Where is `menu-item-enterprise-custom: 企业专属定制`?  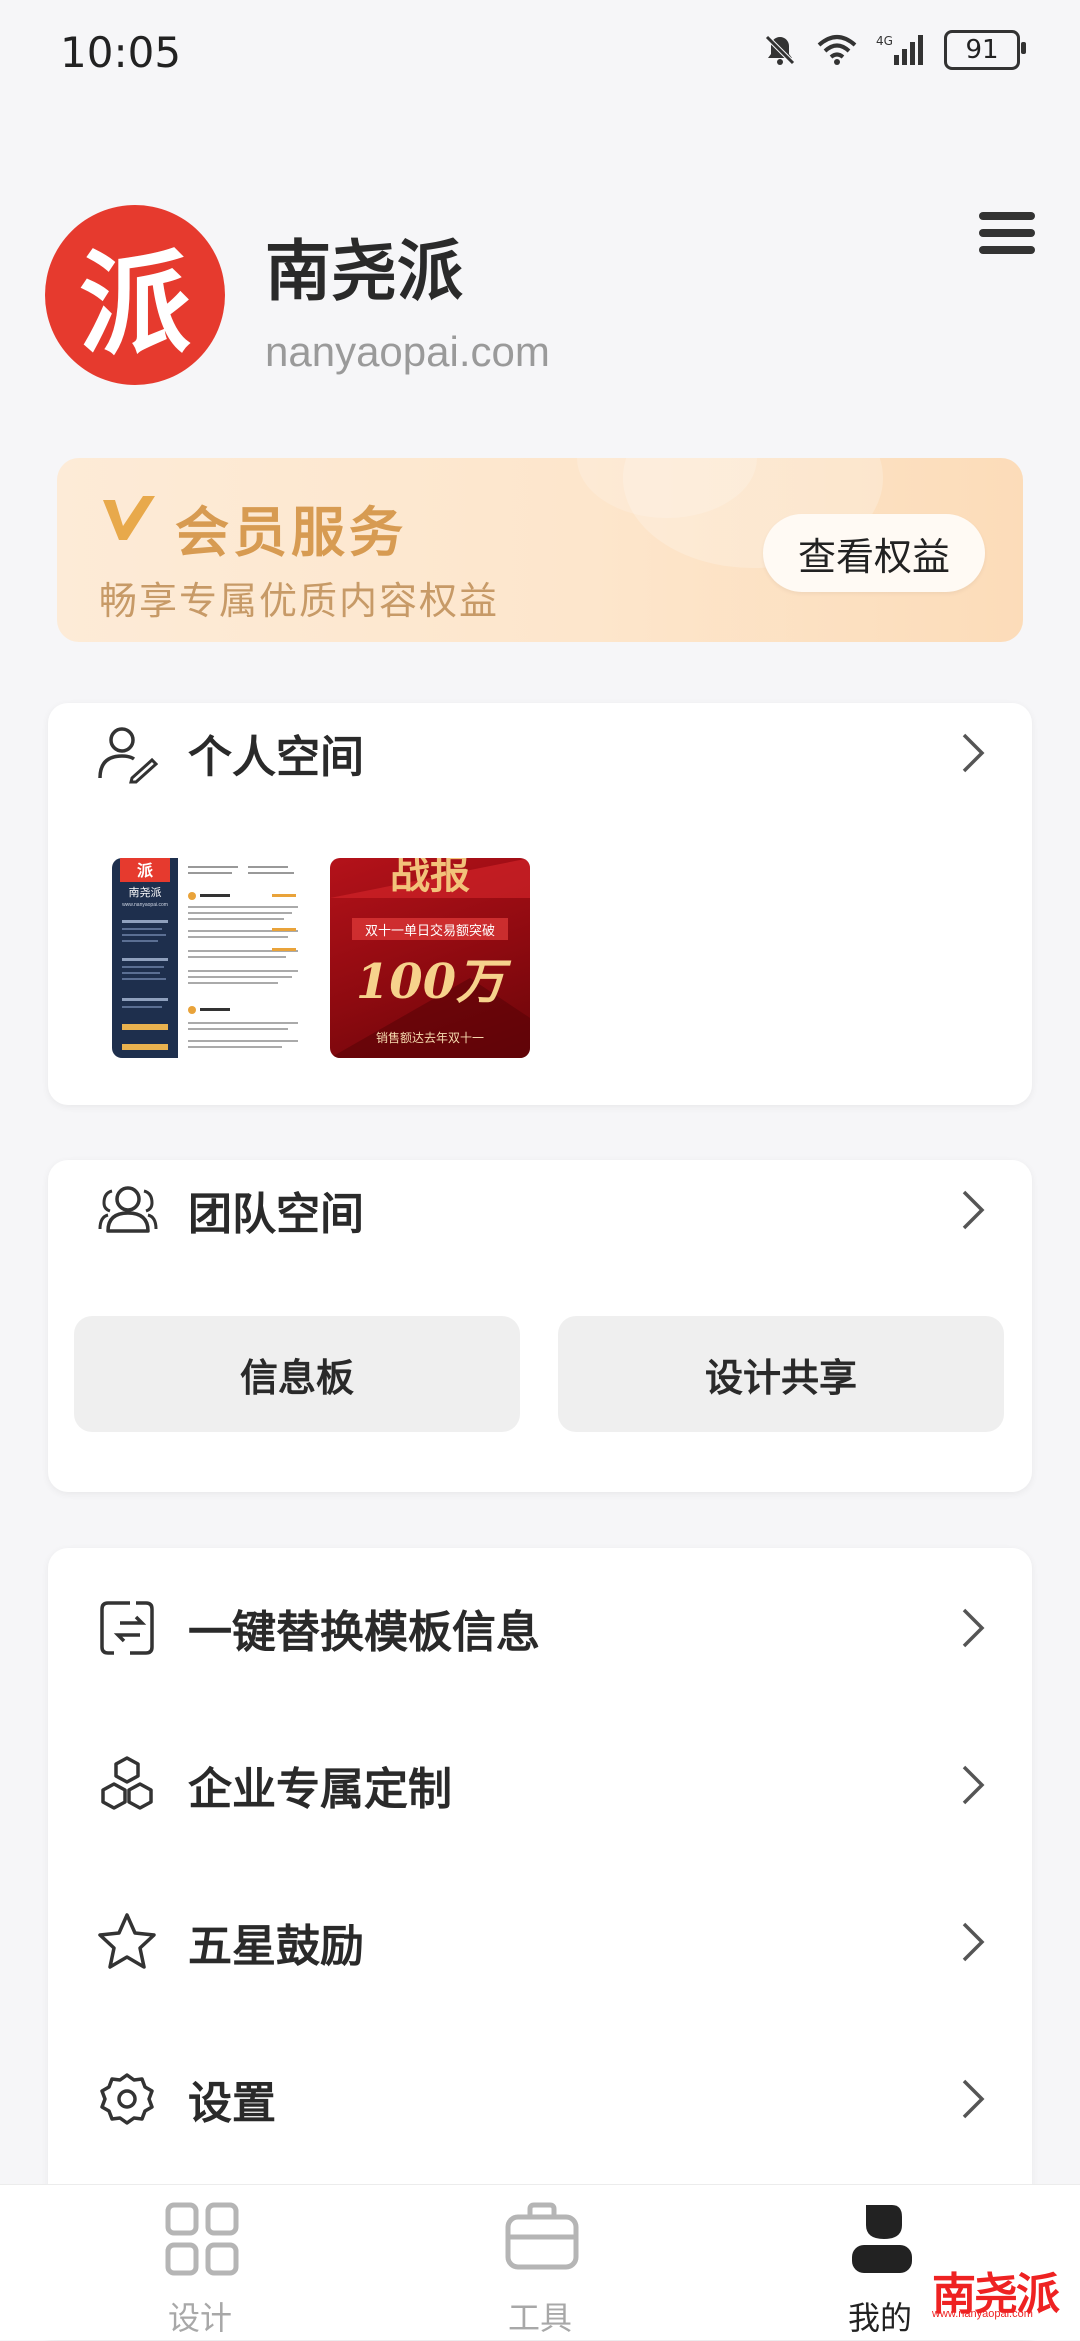 menu-item-enterprise-custom: 企业专属定制 is located at coordinates (540, 1785).